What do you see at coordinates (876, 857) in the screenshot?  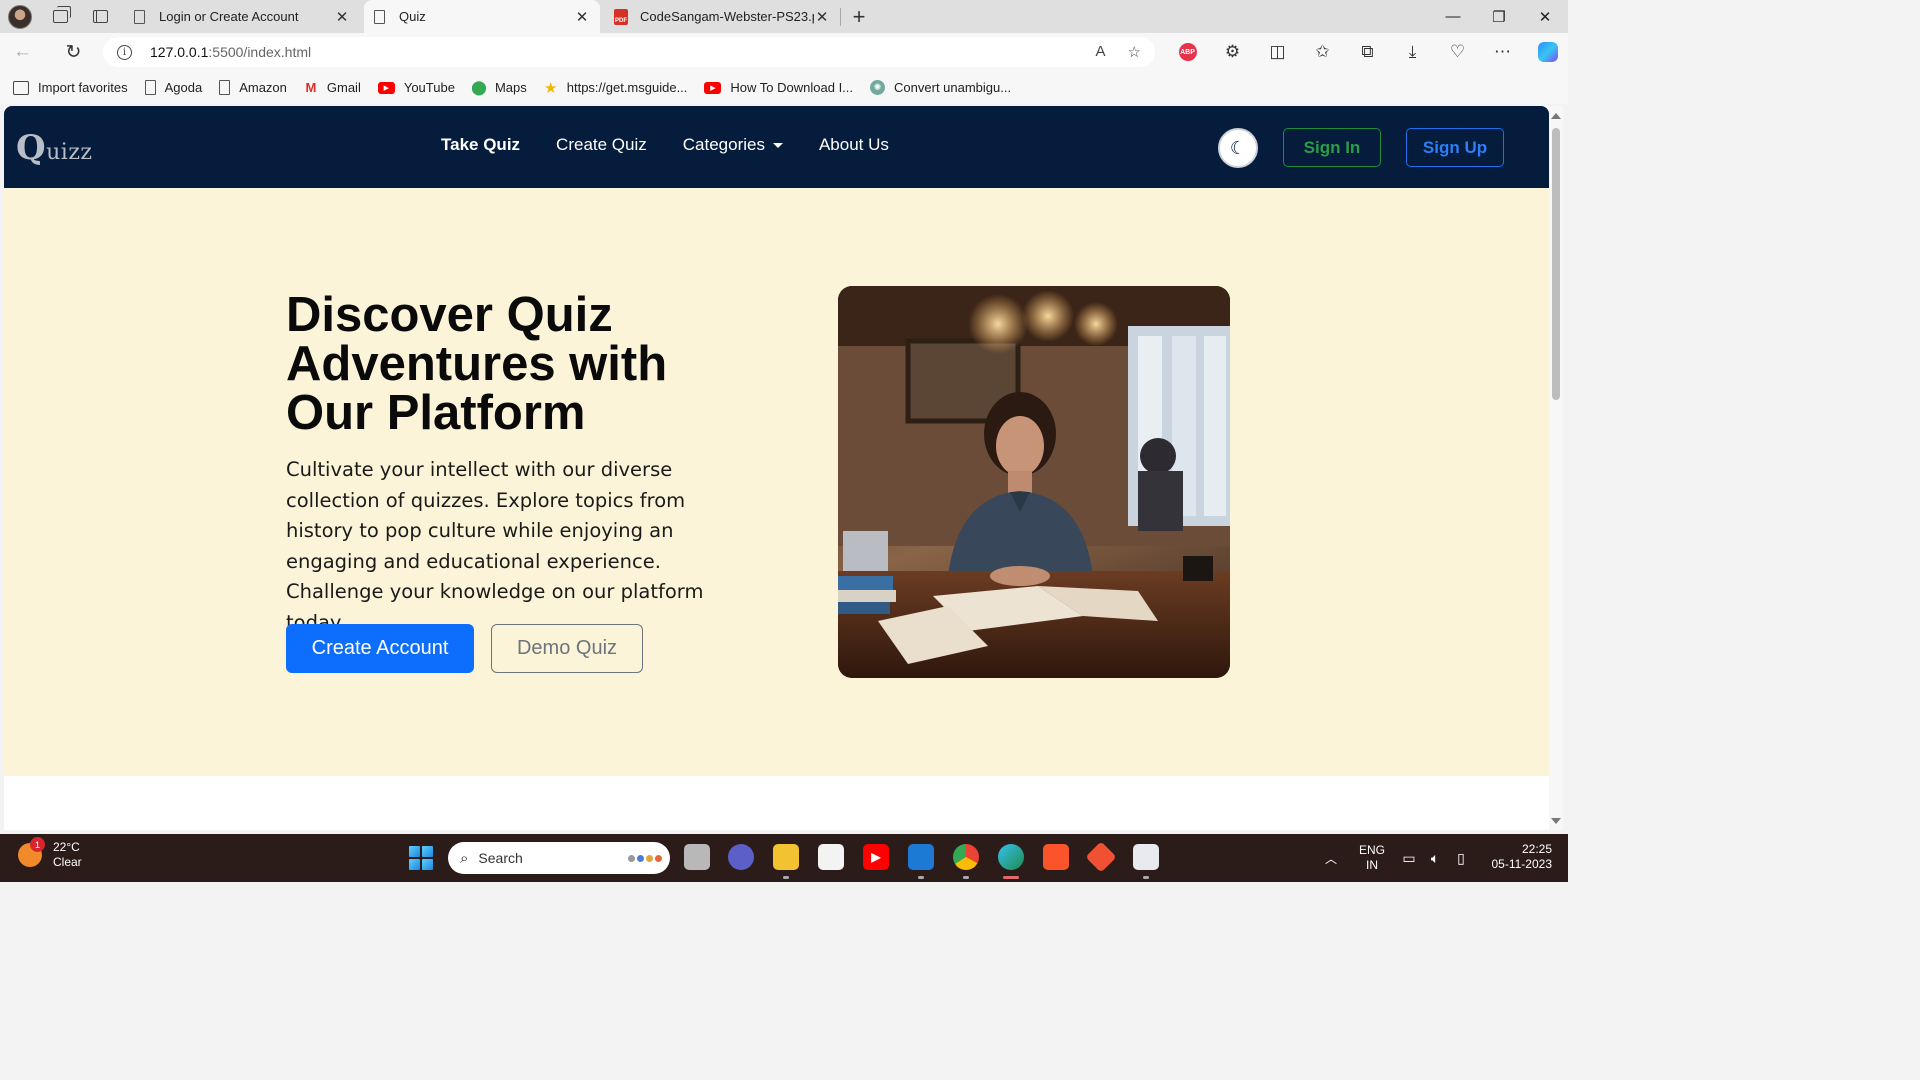 I see `youtube-app-icon: ▶` at bounding box center [876, 857].